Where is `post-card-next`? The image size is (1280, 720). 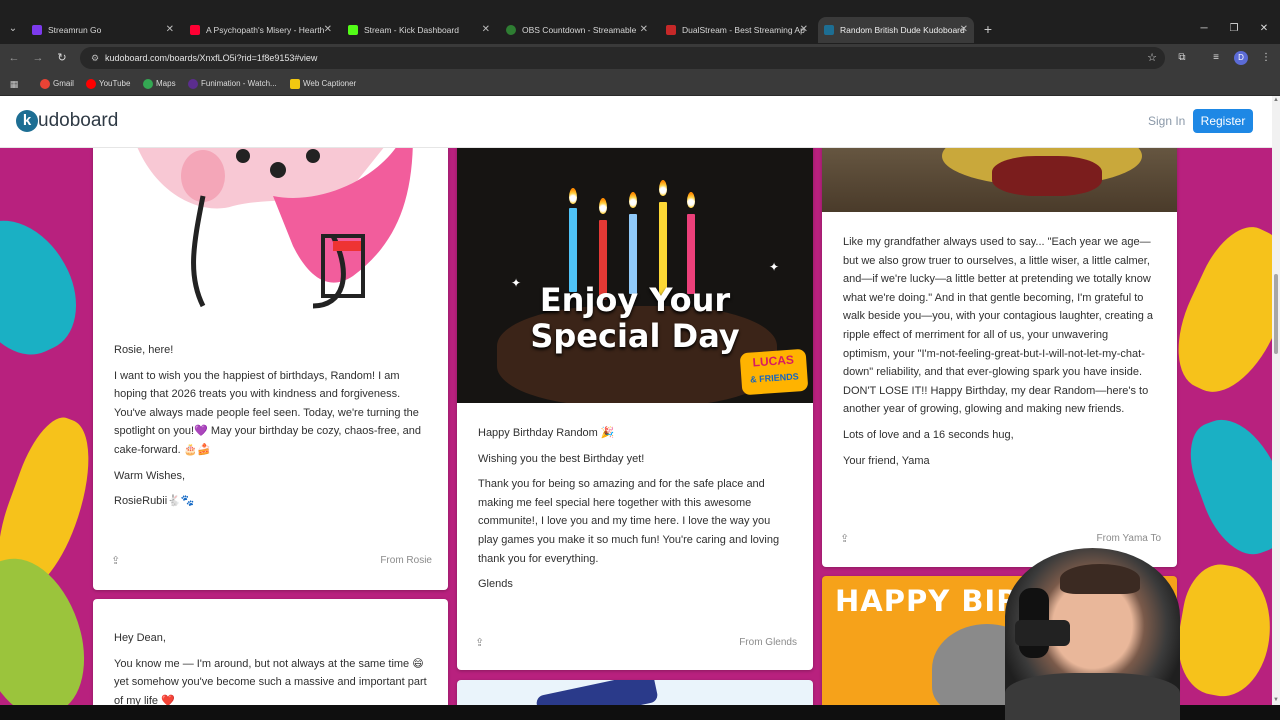
post-card-next is located at coordinates (635, 692).